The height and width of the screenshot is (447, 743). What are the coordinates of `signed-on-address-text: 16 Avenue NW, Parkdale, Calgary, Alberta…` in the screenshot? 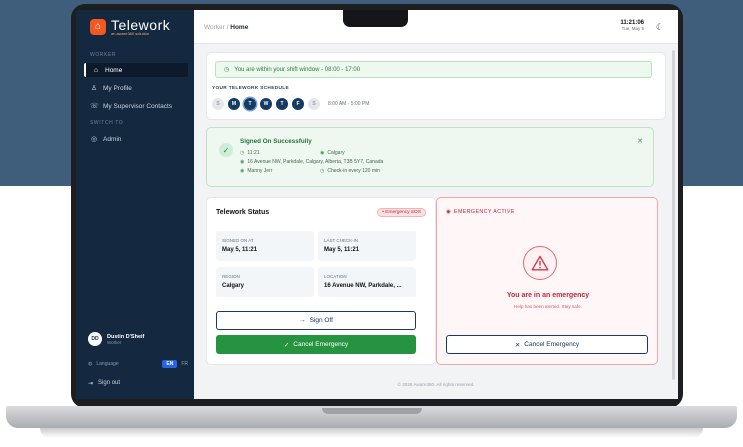 It's located at (315, 162).